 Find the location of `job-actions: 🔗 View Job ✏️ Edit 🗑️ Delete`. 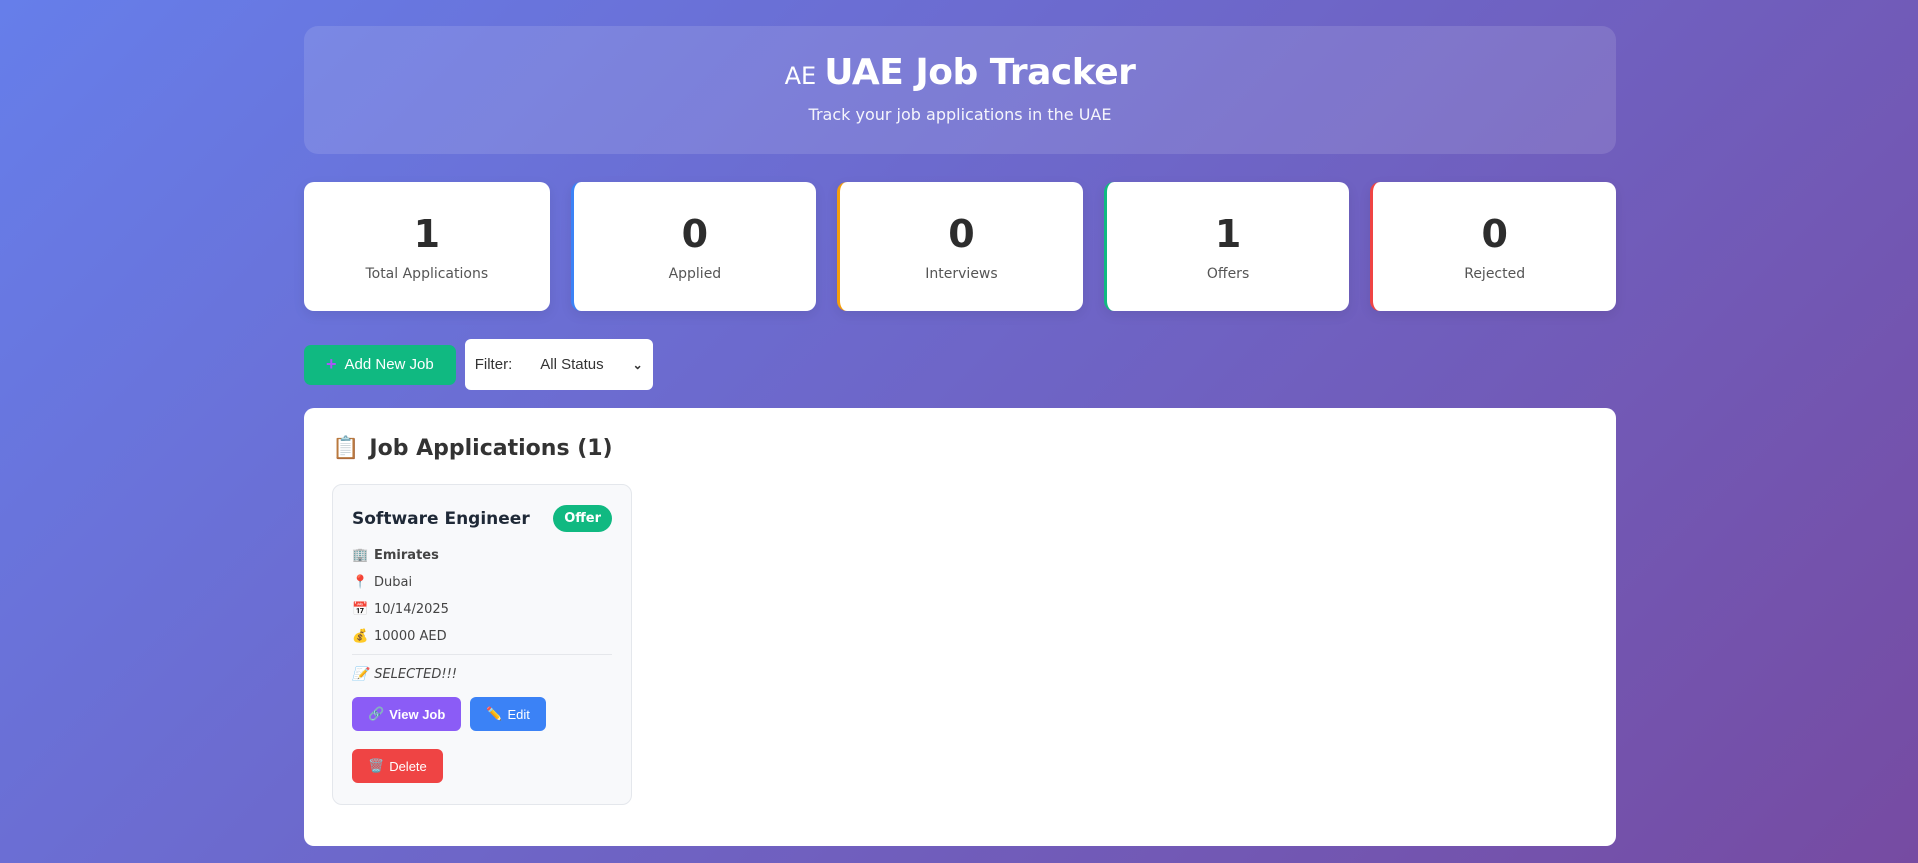

job-actions: 🔗 View Job ✏️ Edit 🗑️ Delete is located at coordinates (482, 740).